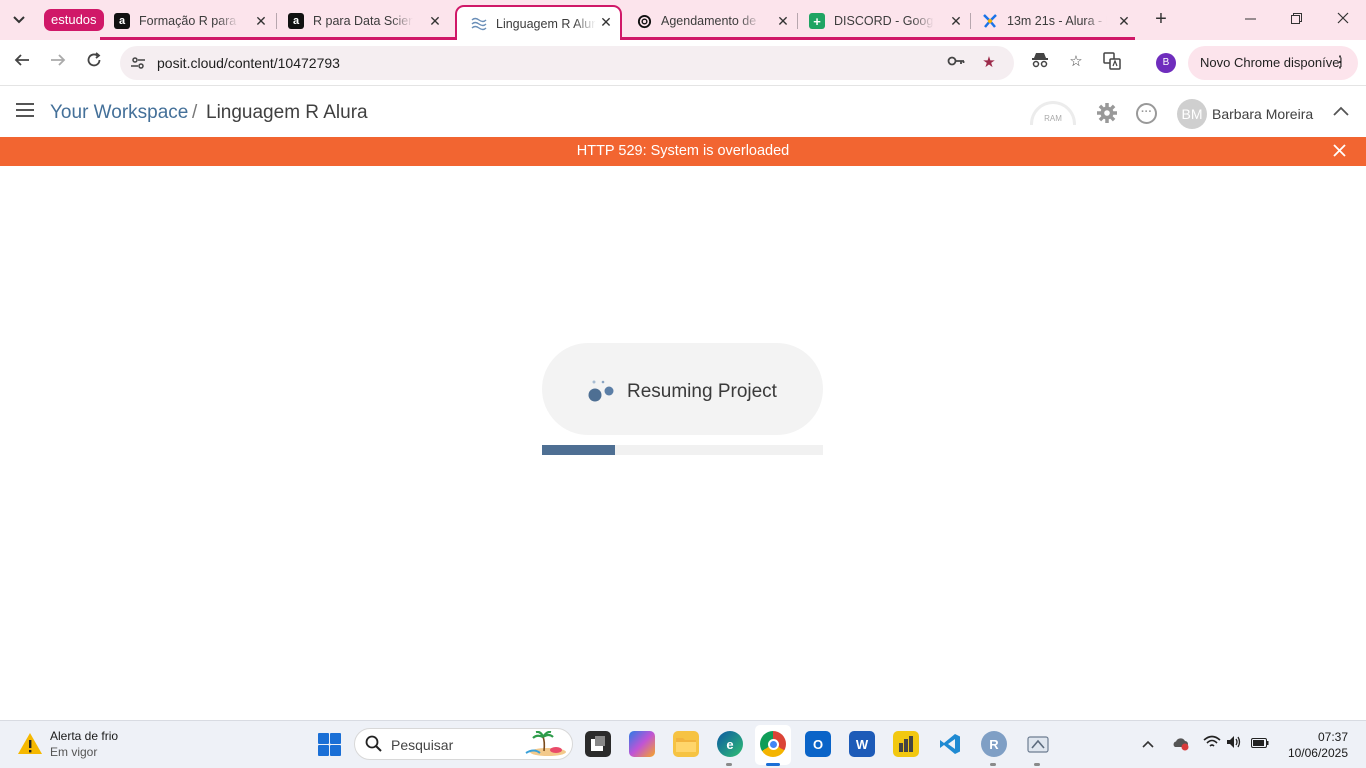 Image resolution: width=1366 pixels, height=768 pixels. What do you see at coordinates (248, 63) in the screenshot?
I see `address-url: posit.cloud/content/10472793` at bounding box center [248, 63].